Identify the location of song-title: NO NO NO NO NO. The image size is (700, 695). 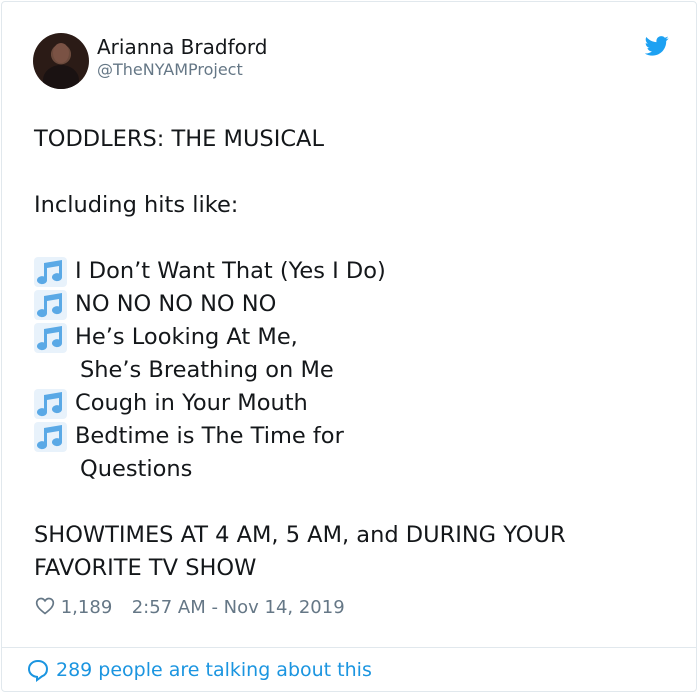
(176, 304).